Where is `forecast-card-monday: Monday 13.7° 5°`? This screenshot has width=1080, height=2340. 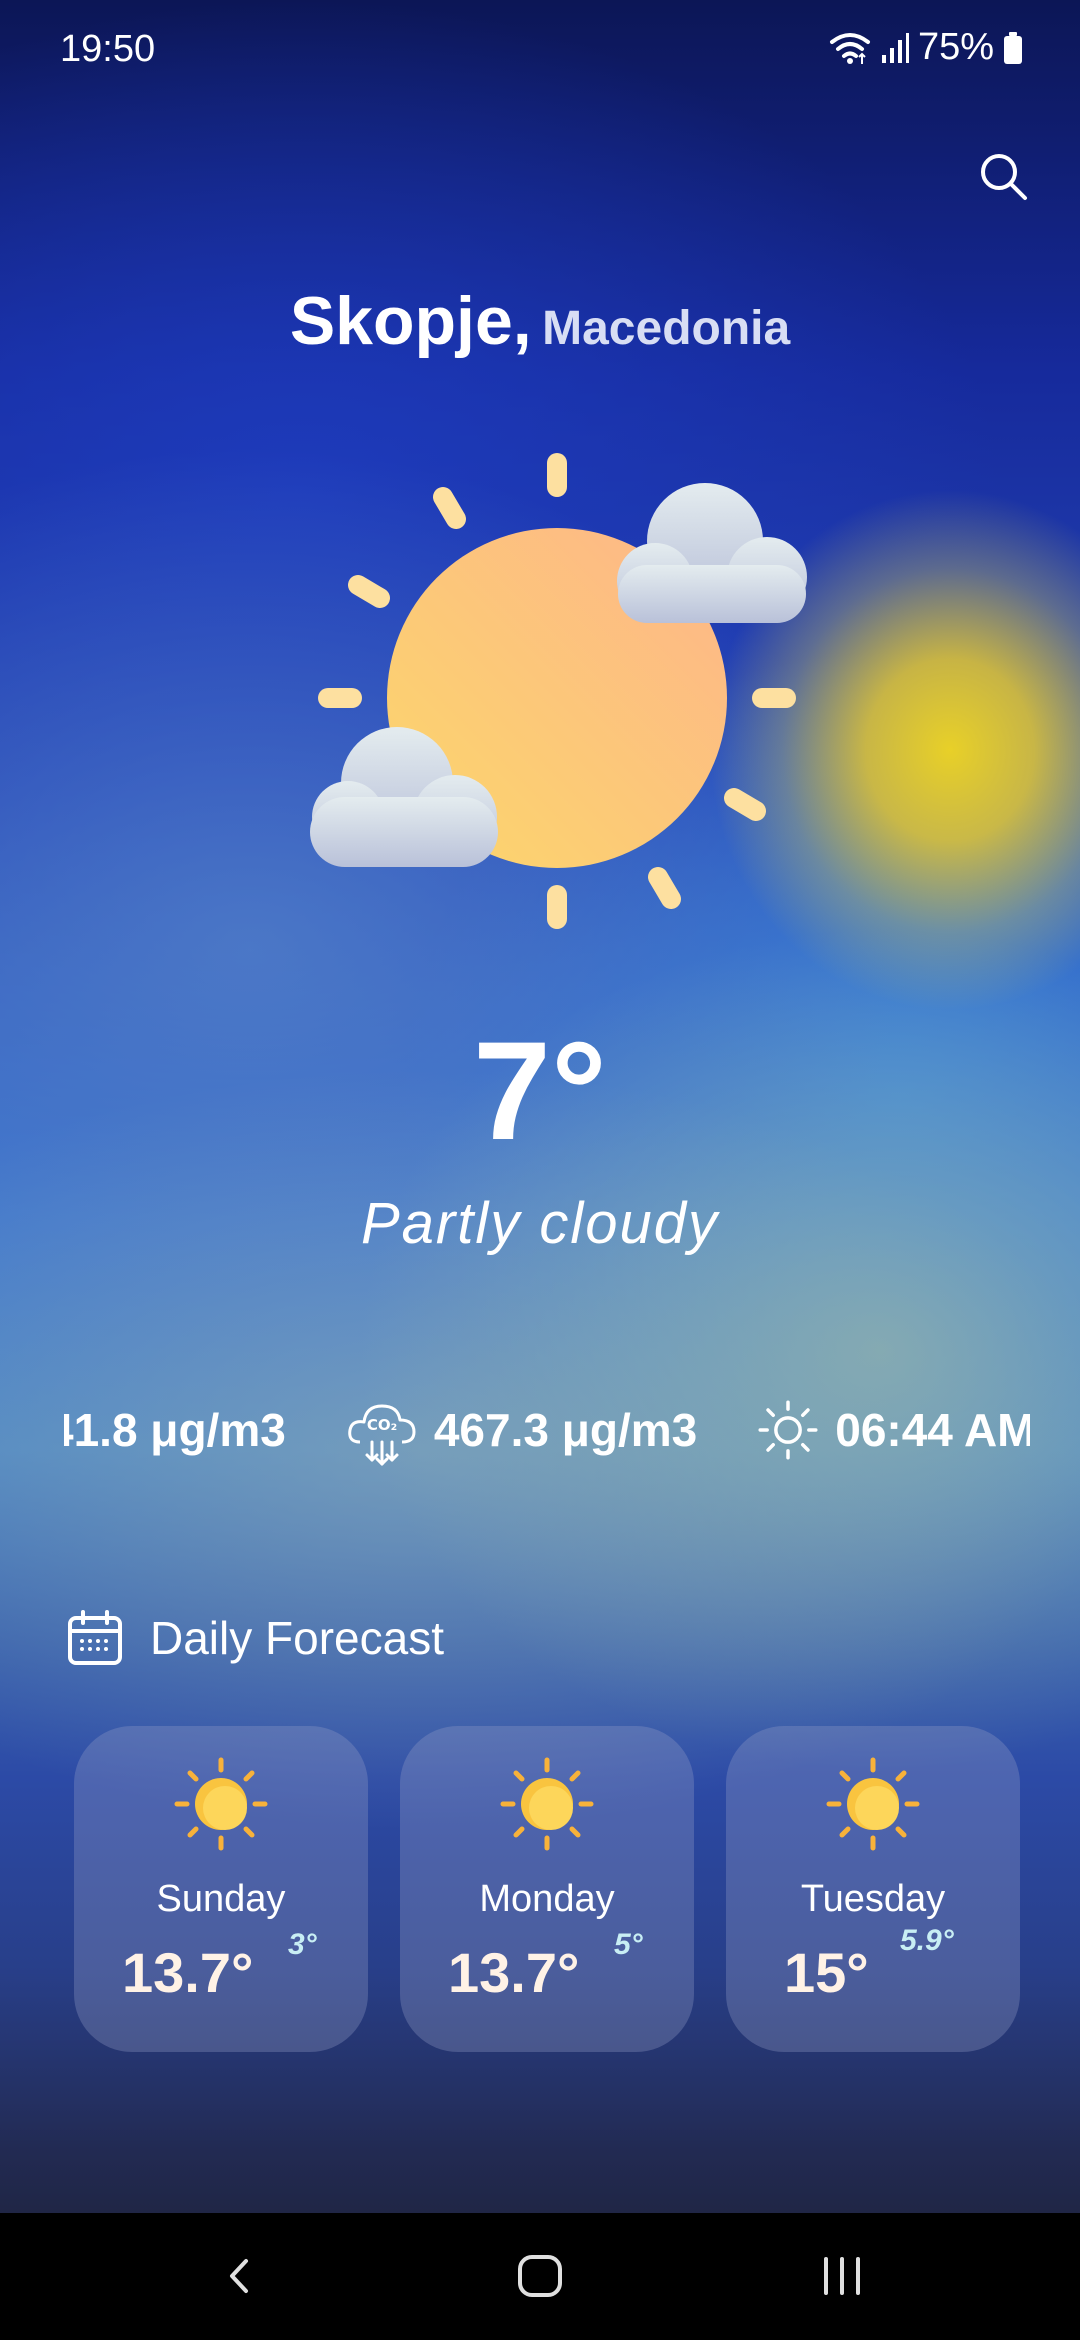
forecast-card-monday: Monday 13.7° 5° is located at coordinates (547, 1889).